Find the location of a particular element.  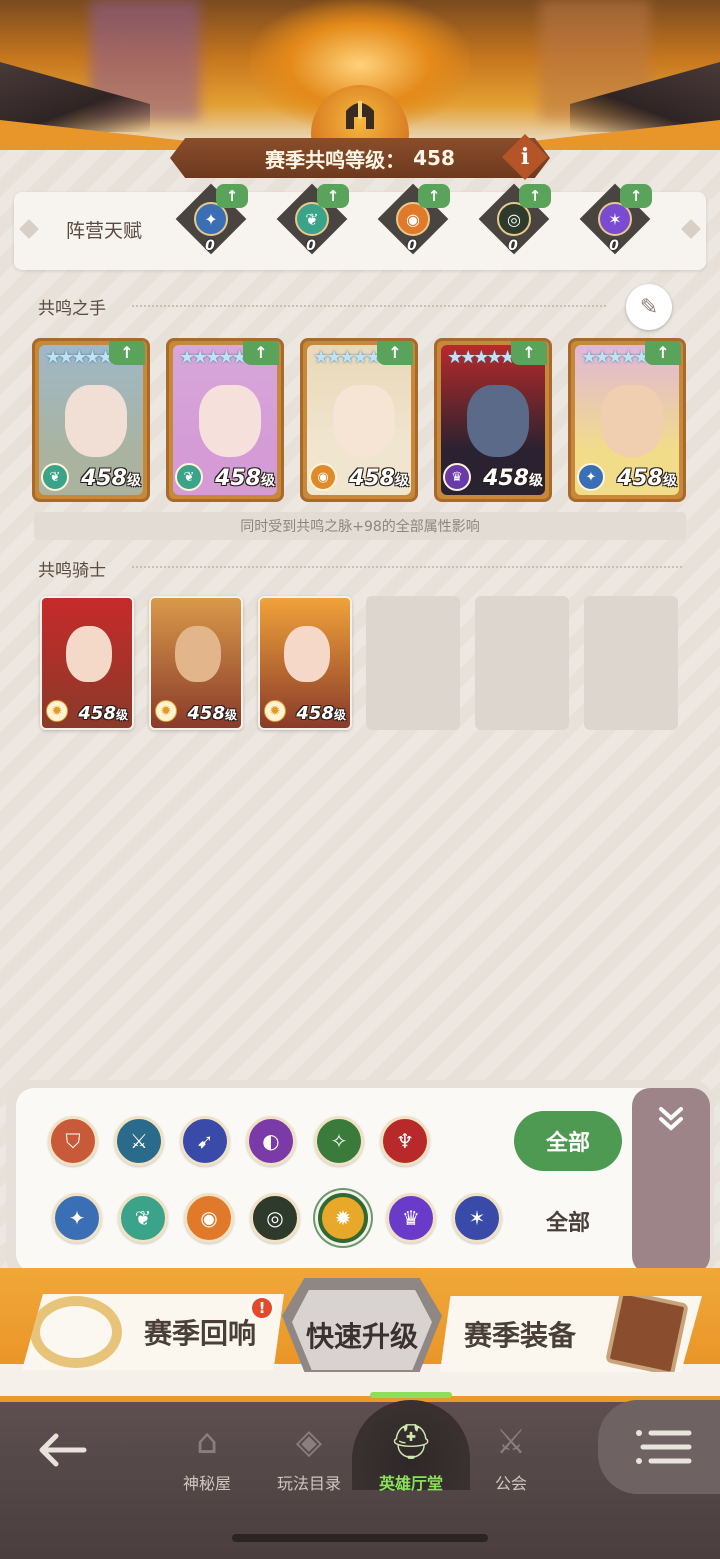

dimensional-icon: ✹ is located at coordinates (343, 1218).